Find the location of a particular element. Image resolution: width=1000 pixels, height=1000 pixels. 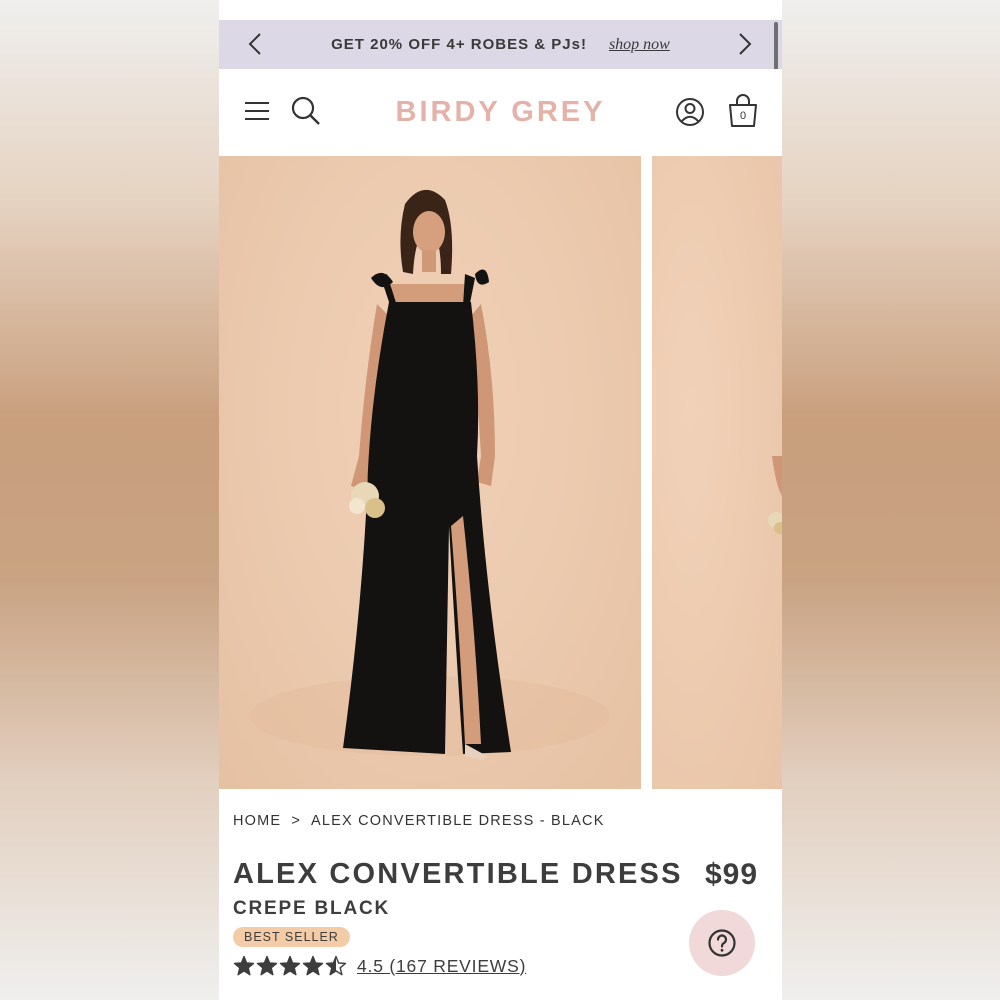

best-seller-badge: BEST SELLER is located at coordinates (291, 937).